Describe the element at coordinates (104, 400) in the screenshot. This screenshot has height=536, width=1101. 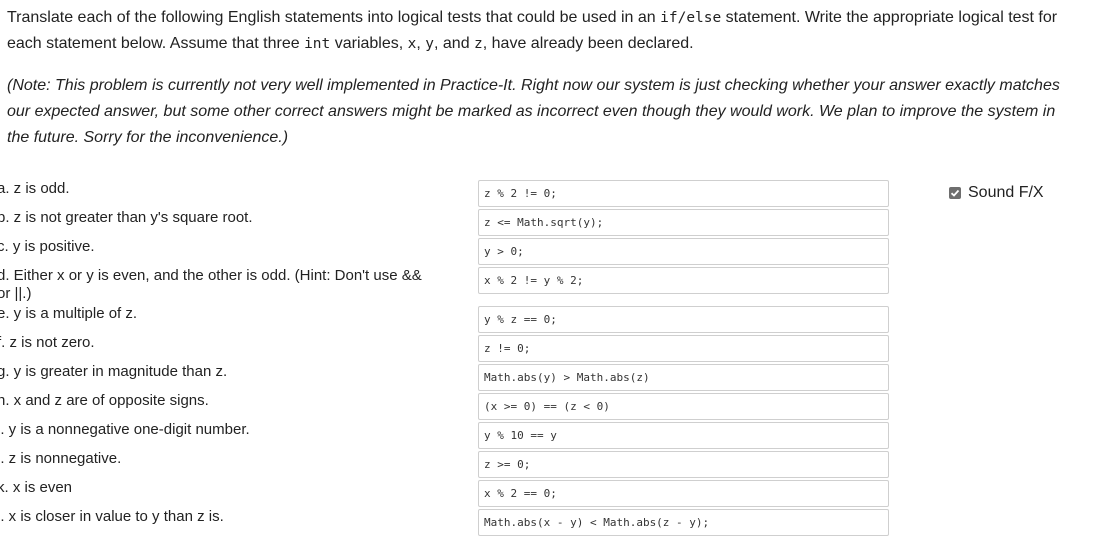
I see `question-label: h. x and z are of opposite signs.` at that location.